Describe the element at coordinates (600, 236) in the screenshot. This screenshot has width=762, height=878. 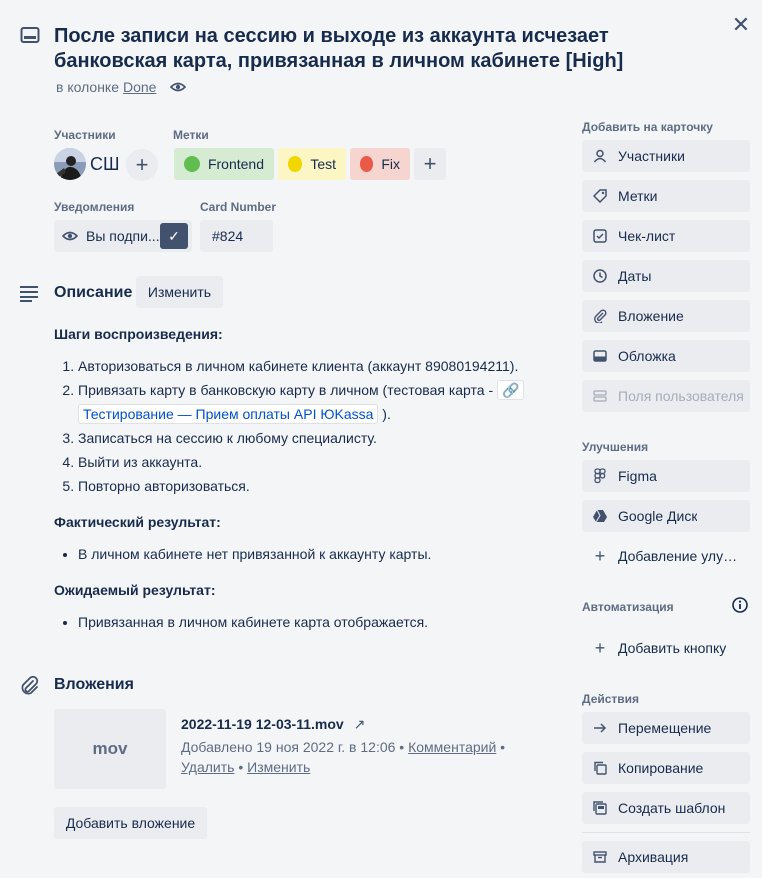
I see `checkbox-icon` at that location.